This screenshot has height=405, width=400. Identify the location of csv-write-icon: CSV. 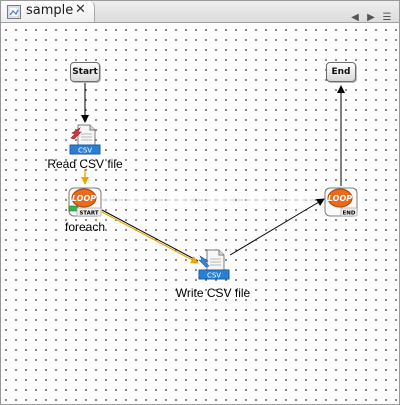
(214, 264).